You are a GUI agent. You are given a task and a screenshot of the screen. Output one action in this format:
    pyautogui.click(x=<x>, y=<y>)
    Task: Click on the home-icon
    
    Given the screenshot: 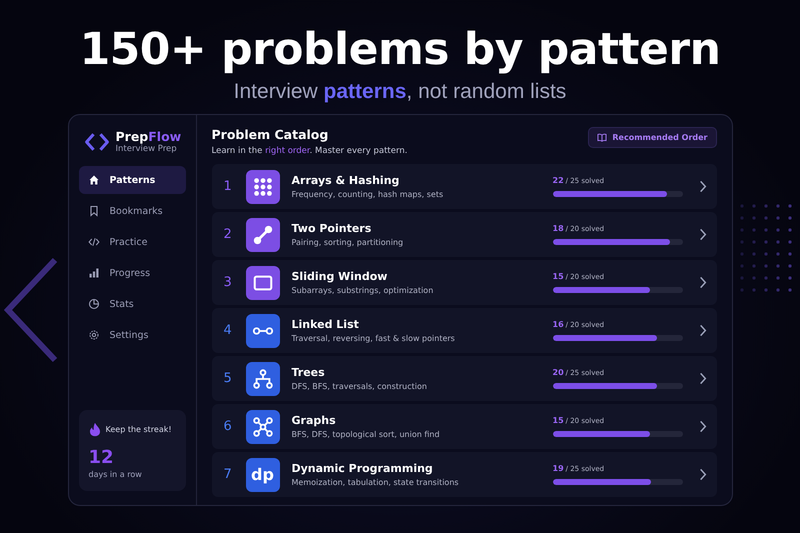 What is the action you would take?
    pyautogui.click(x=94, y=180)
    